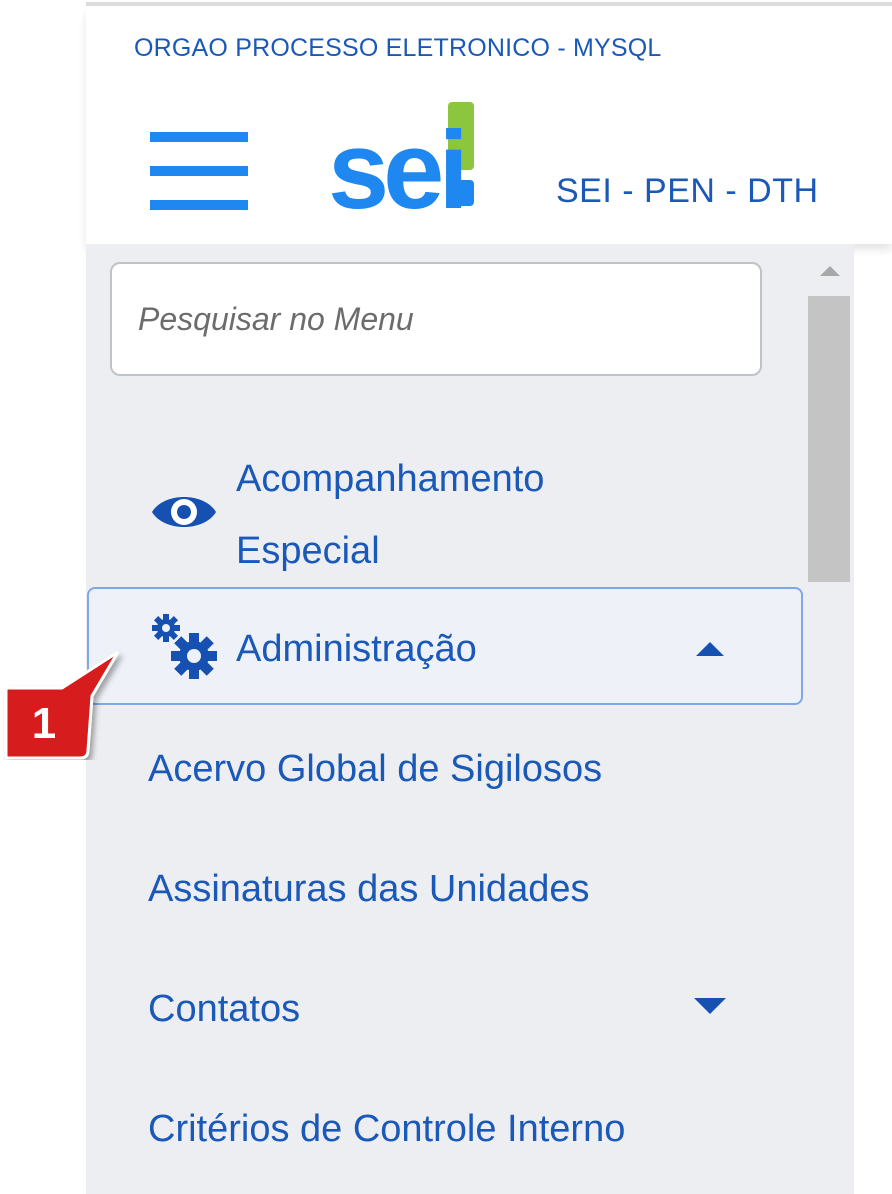 Image resolution: width=892 pixels, height=1194 pixels. What do you see at coordinates (390, 479) in the screenshot?
I see `menu-item-label: Acompanhamento` at bounding box center [390, 479].